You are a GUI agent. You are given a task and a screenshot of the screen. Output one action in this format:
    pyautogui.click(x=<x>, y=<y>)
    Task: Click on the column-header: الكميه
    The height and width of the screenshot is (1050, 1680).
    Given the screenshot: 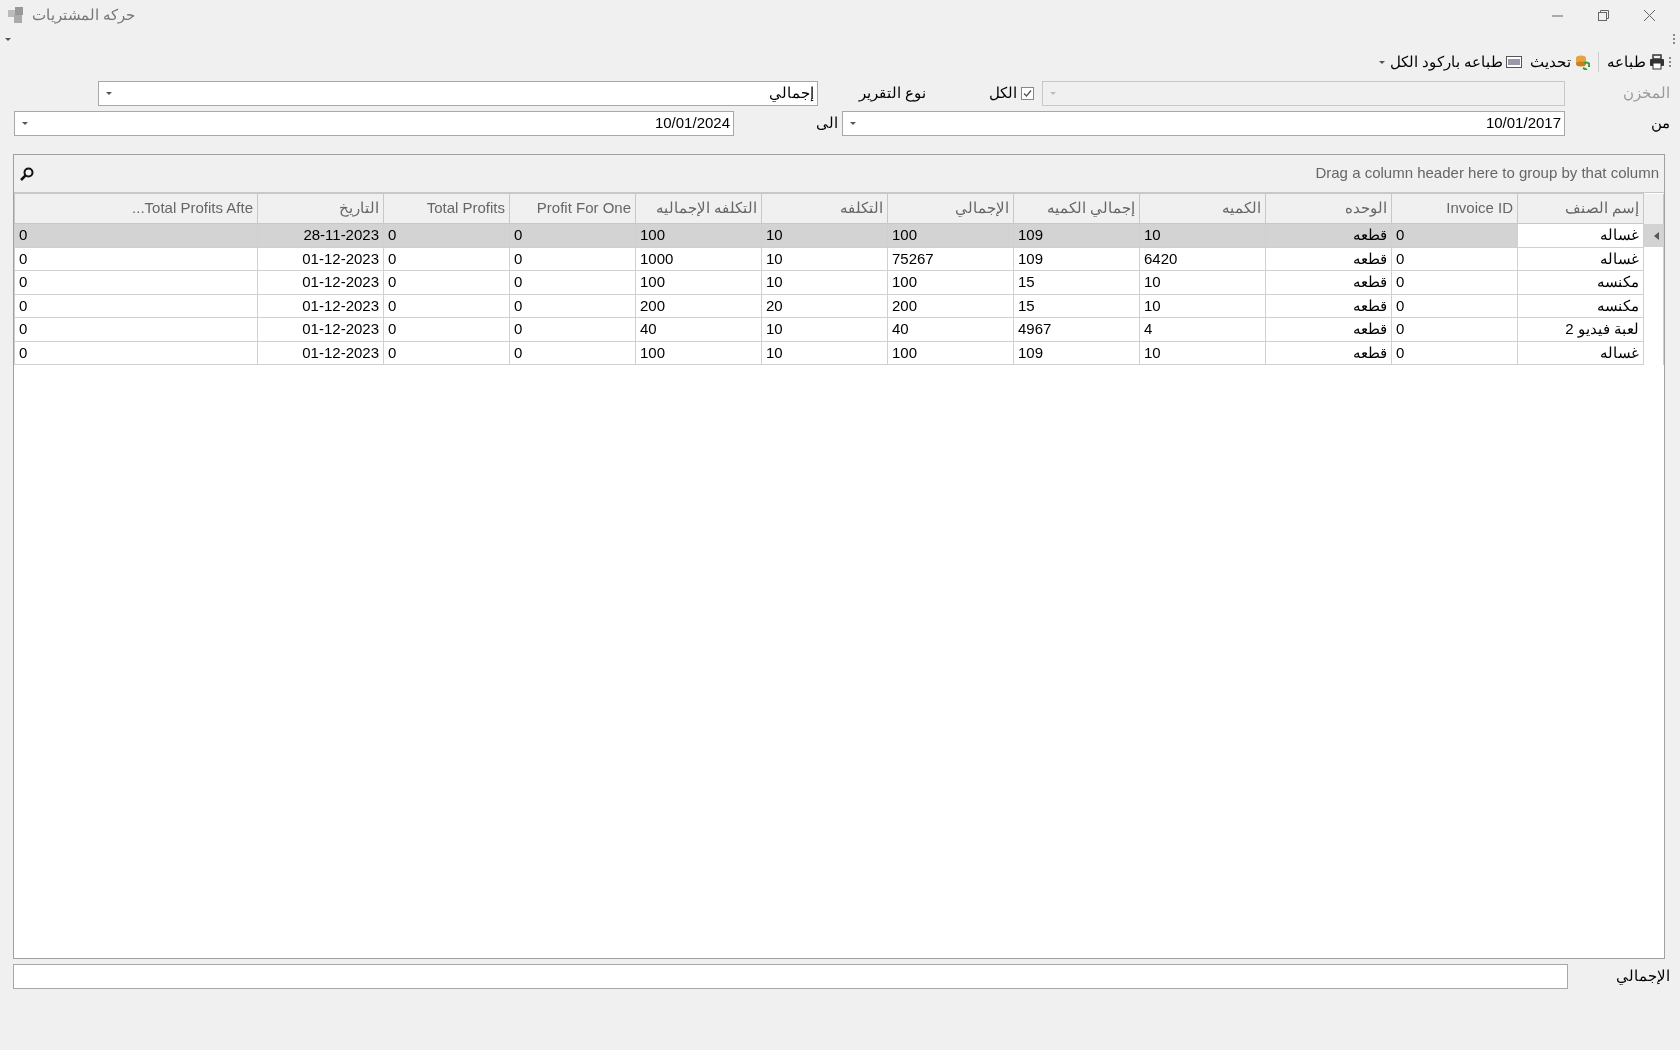 What is the action you would take?
    pyautogui.click(x=1202, y=208)
    